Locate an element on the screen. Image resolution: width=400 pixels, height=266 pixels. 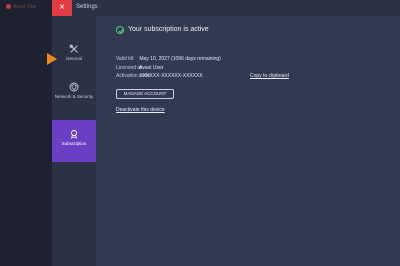
activation-code-row: Activation code: XXXXXX-XXXXXX-XXXXXX is located at coordinates (159, 76).